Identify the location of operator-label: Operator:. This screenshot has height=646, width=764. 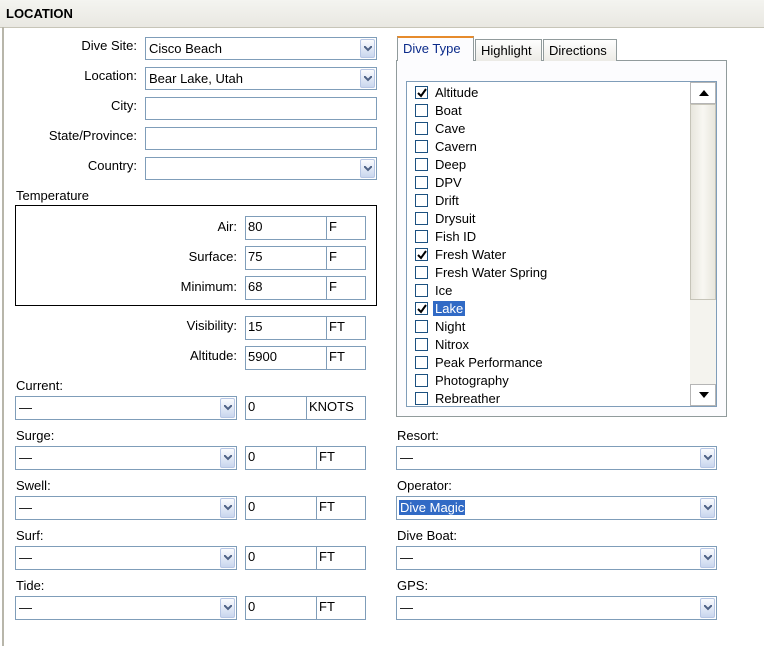
(424, 485).